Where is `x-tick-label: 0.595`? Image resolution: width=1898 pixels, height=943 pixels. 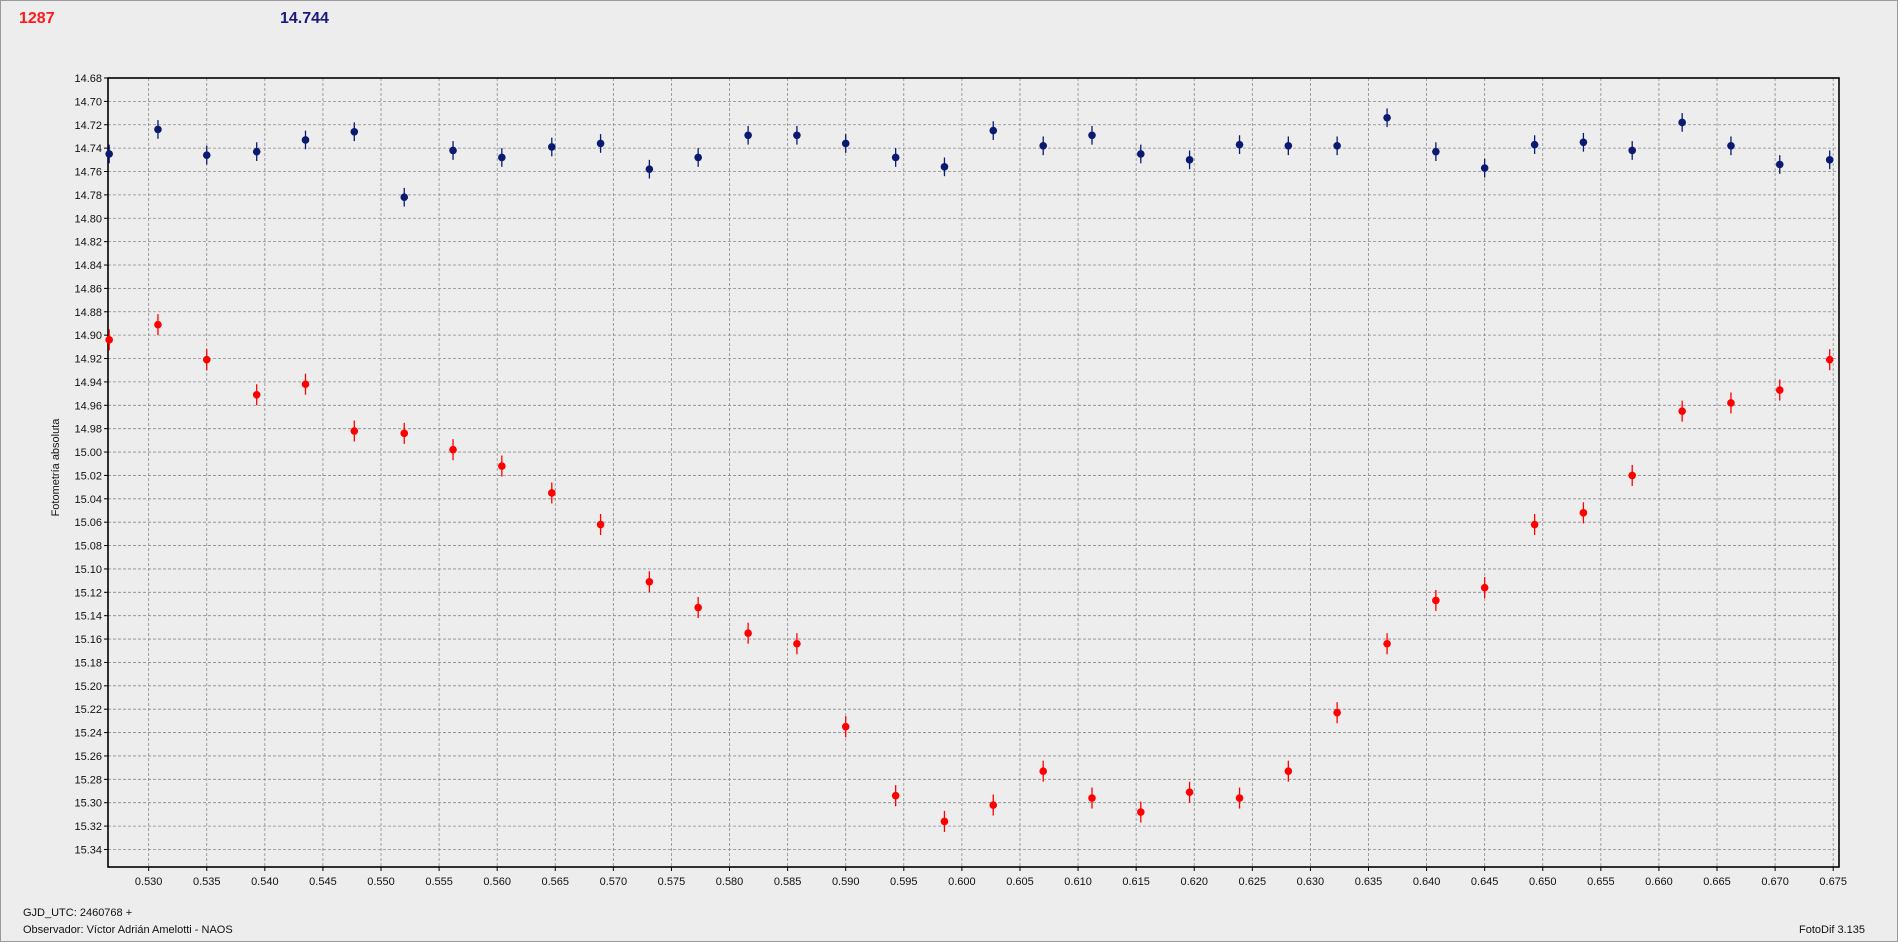 x-tick-label: 0.595 is located at coordinates (904, 882).